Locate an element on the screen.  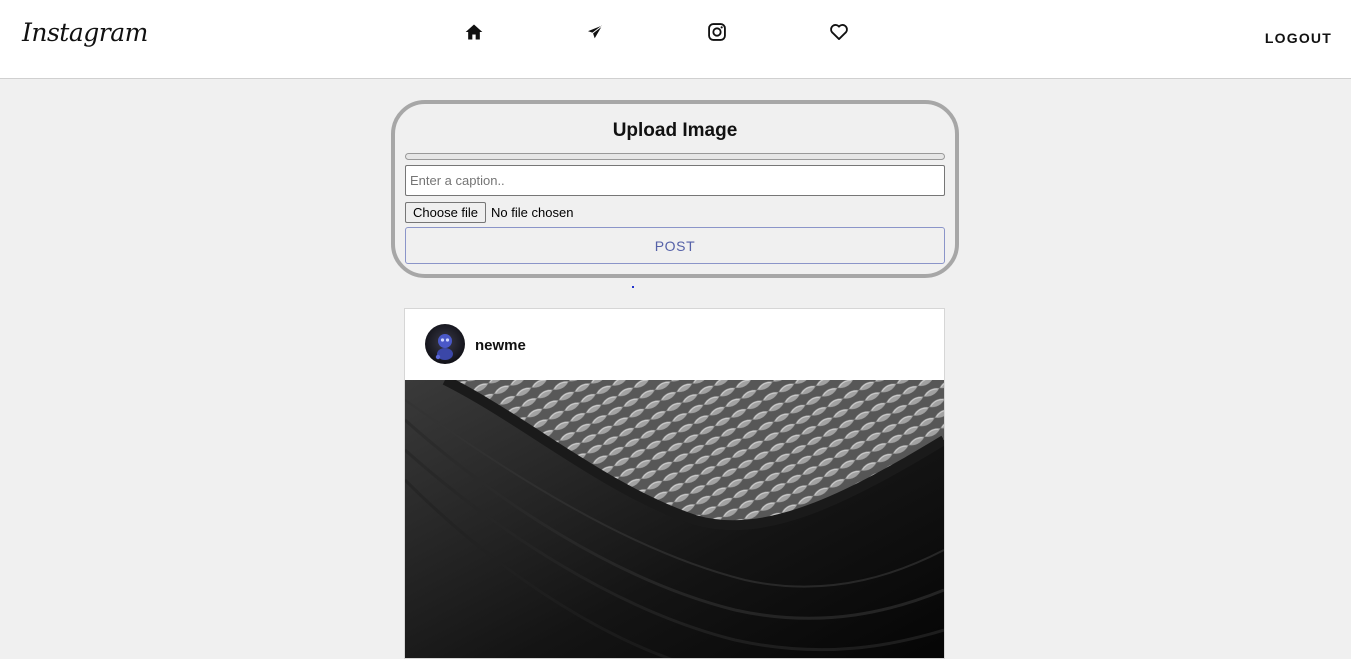
send-icon is located at coordinates (595, 32).